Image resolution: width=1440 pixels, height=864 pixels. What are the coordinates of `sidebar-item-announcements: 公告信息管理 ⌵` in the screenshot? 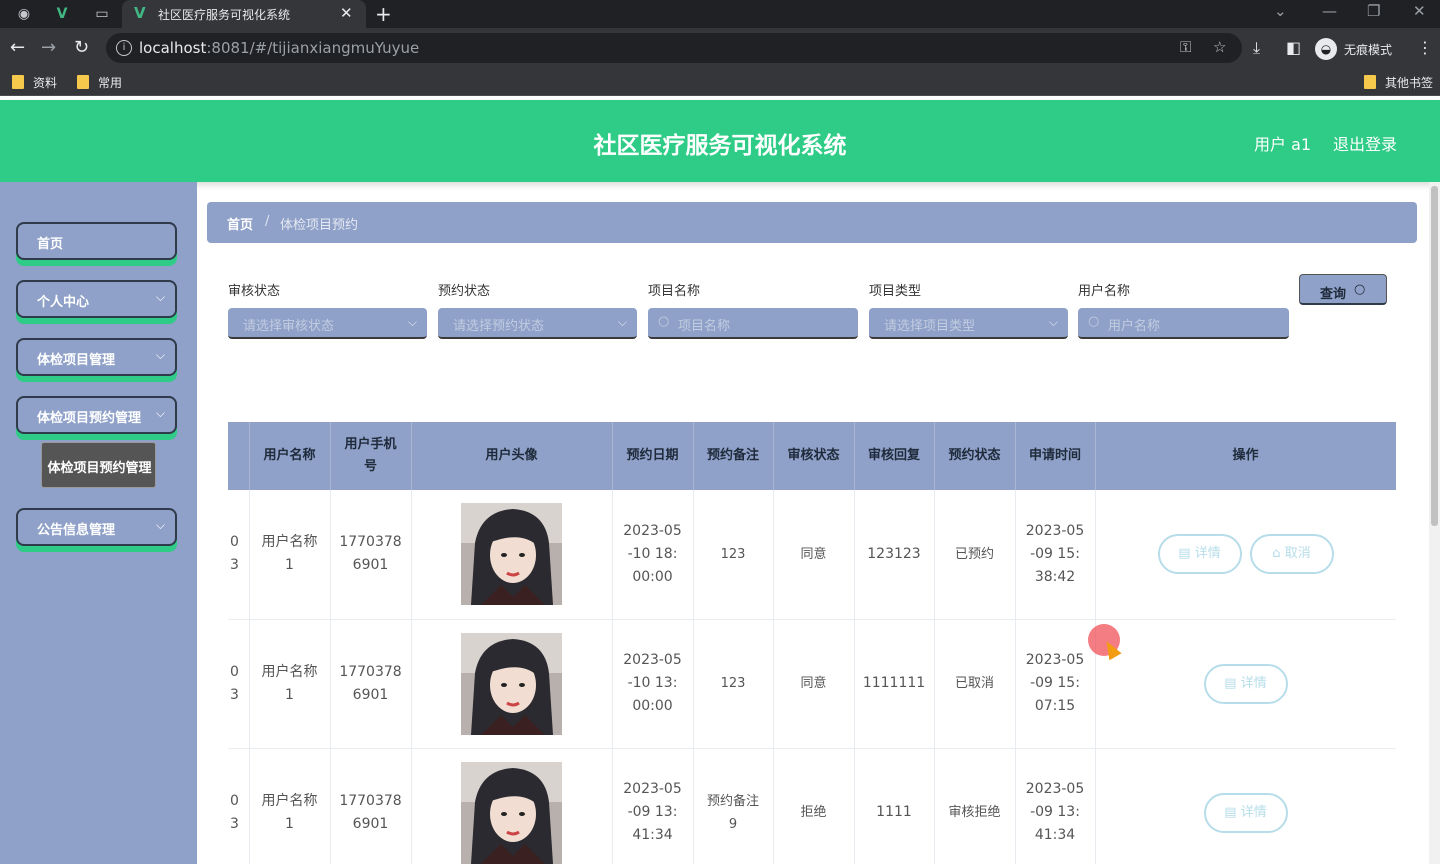 It's located at (96, 527).